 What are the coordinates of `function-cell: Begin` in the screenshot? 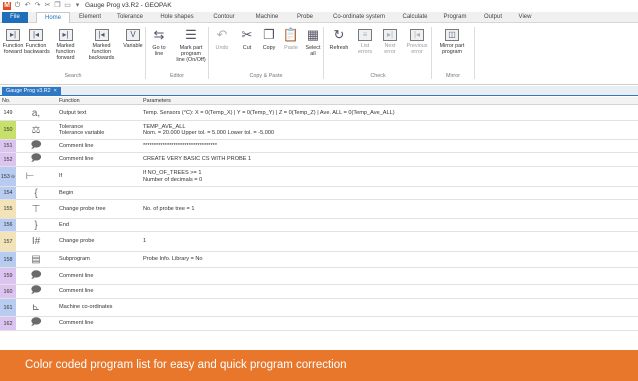 It's located at (66, 193).